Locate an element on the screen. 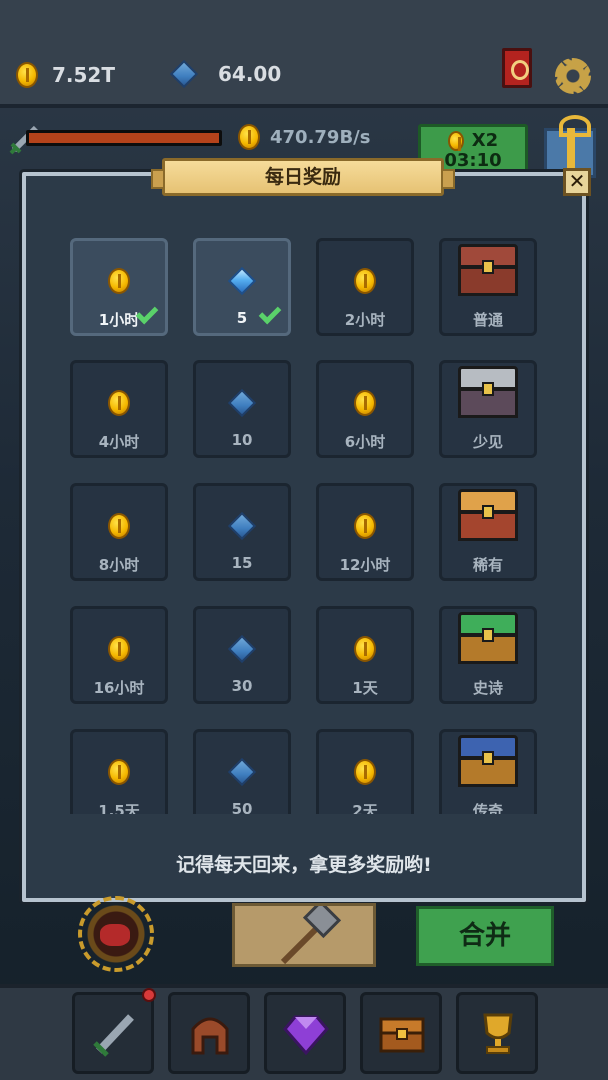 The height and width of the screenshot is (1080, 608). reward-label: 15 is located at coordinates (242, 563).